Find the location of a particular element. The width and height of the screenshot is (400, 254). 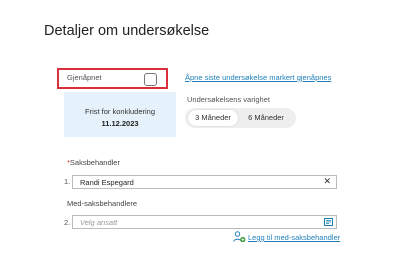

close-icon: ✕ is located at coordinates (327, 181).